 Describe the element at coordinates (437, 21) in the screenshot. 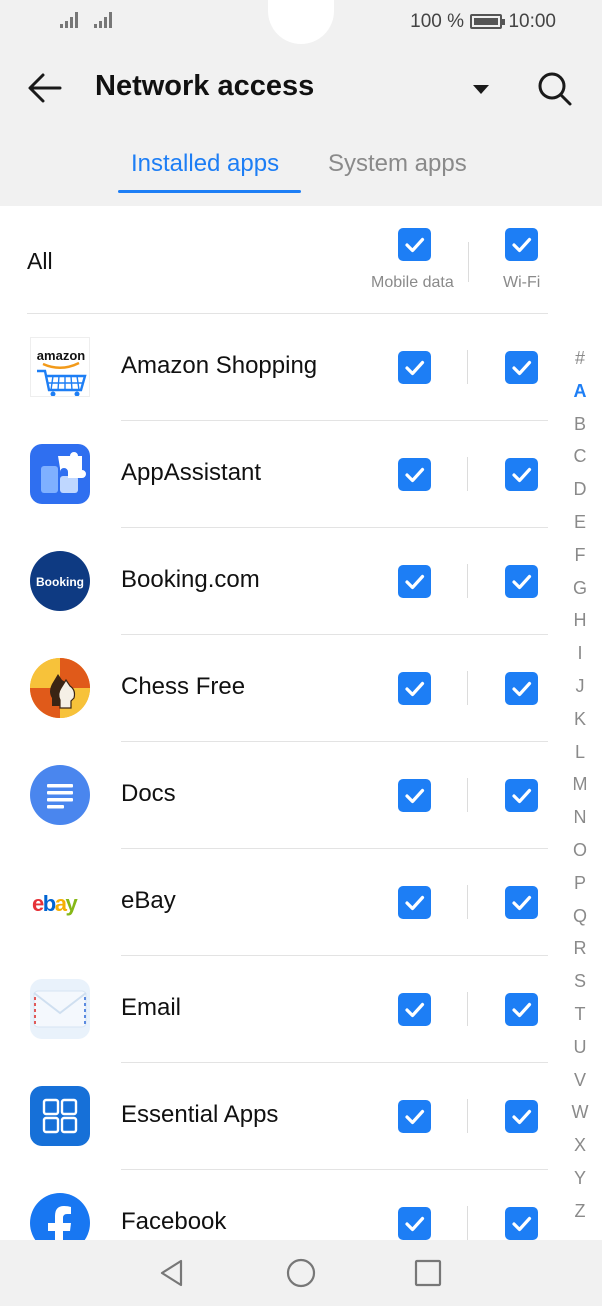

I see `battery-percent: 100 %` at that location.